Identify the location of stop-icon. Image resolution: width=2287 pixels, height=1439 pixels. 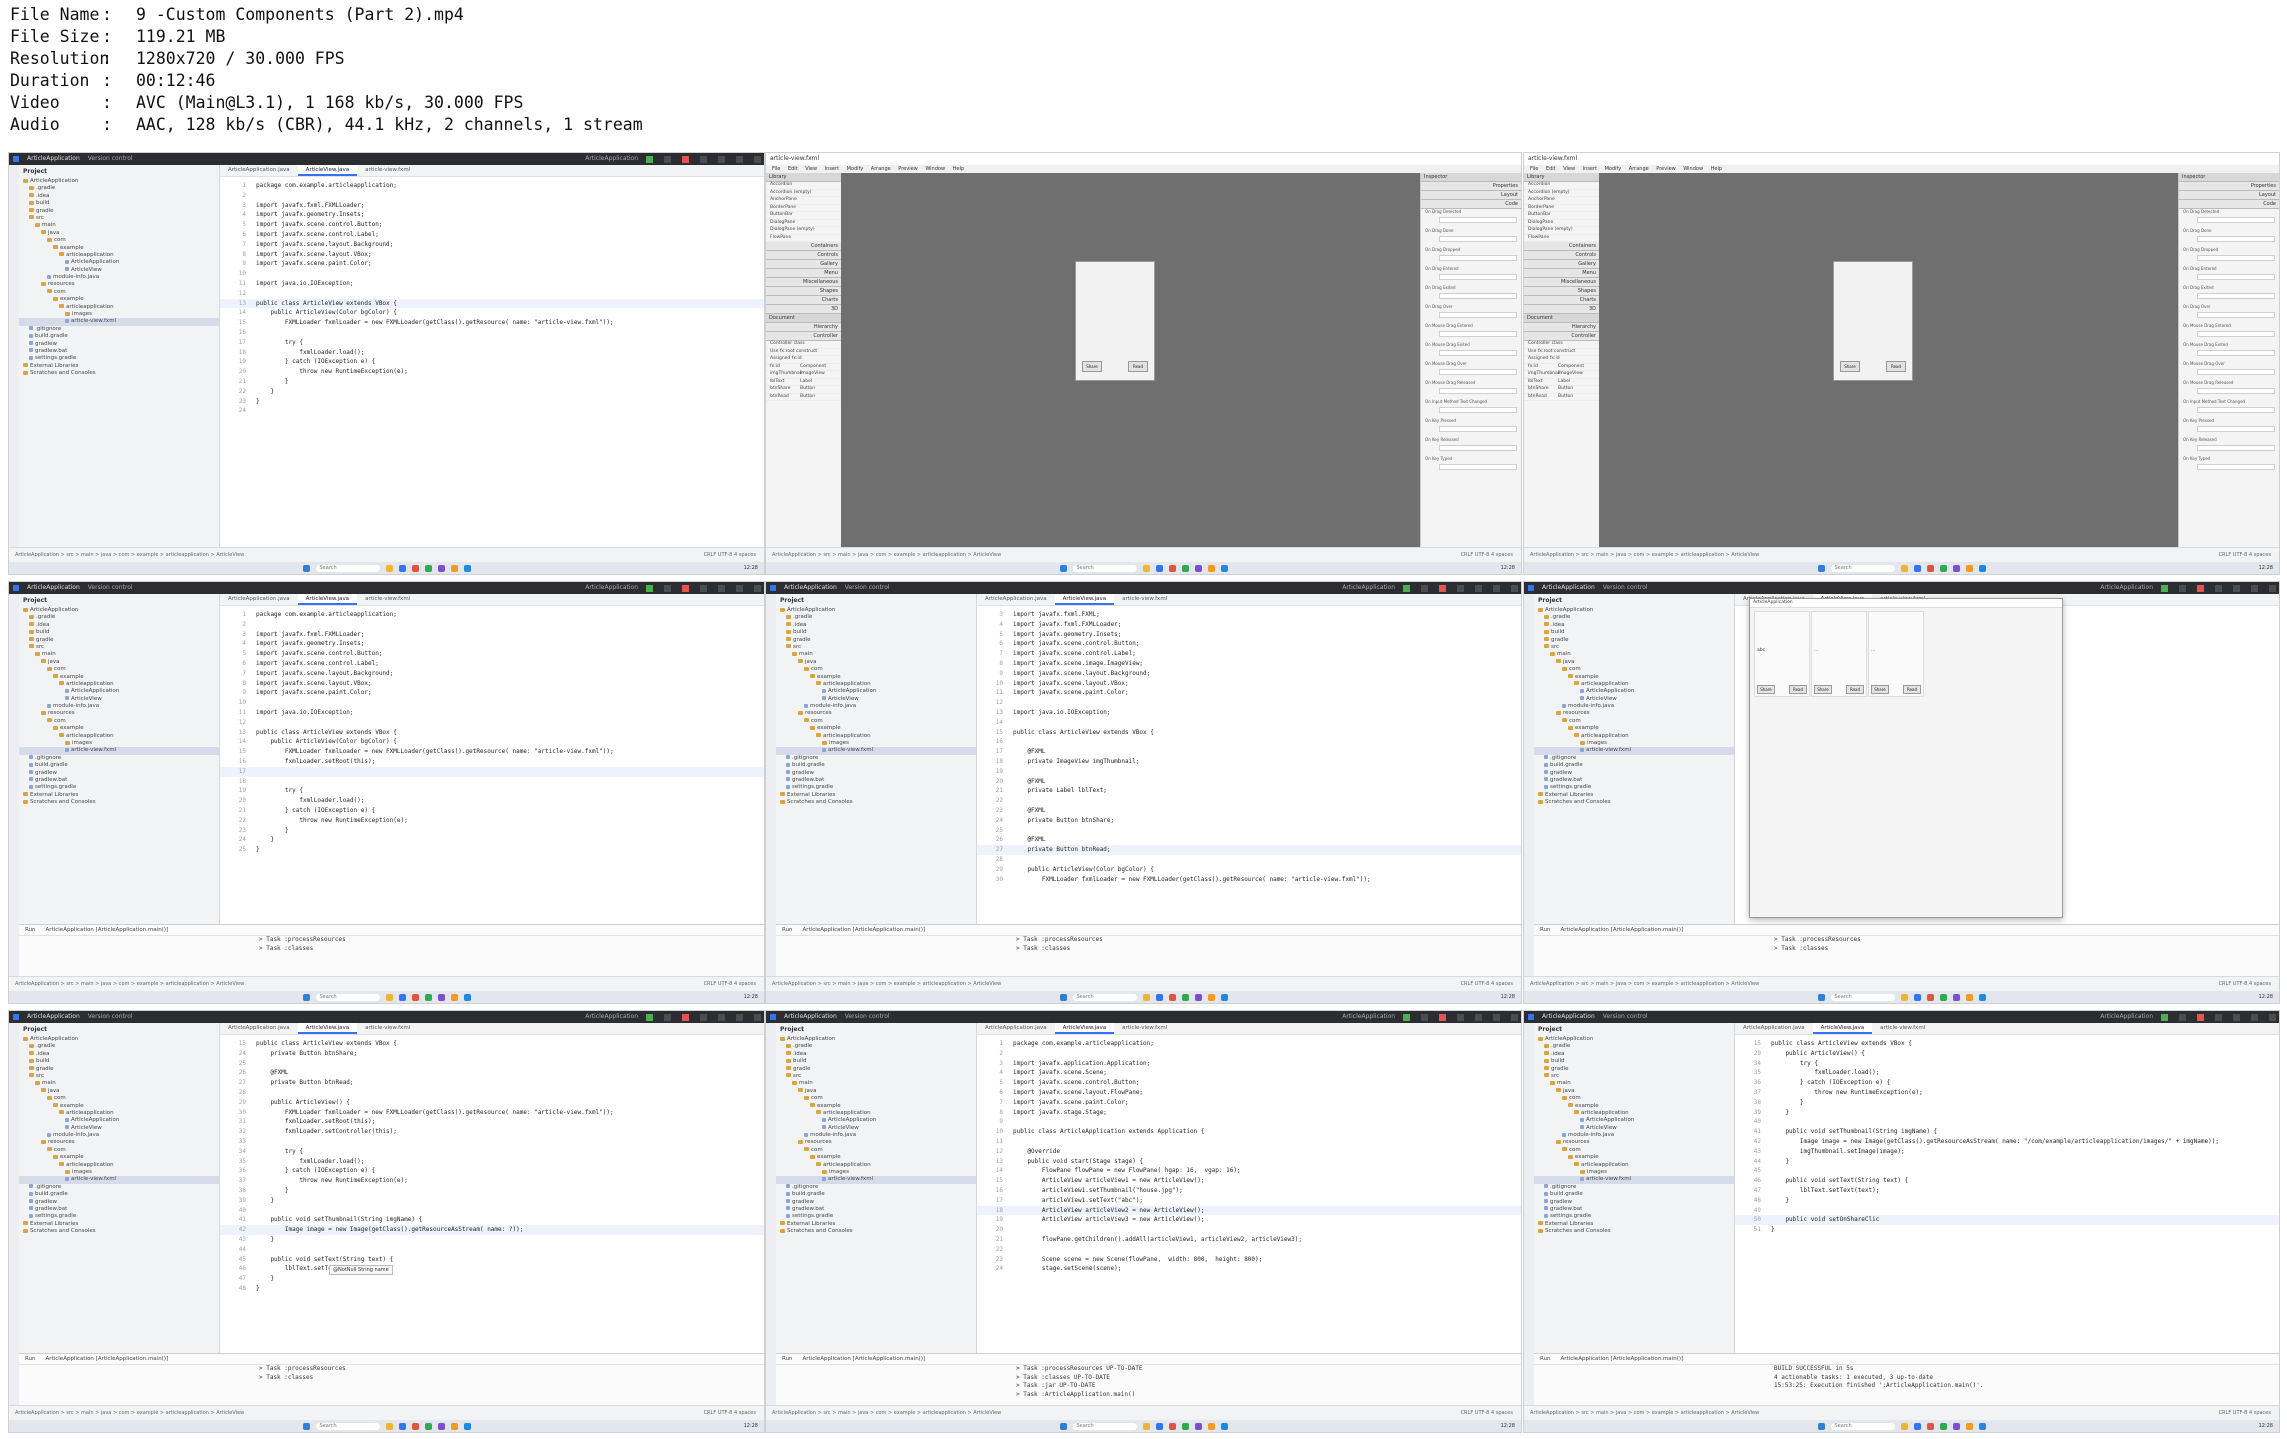
(685, 588).